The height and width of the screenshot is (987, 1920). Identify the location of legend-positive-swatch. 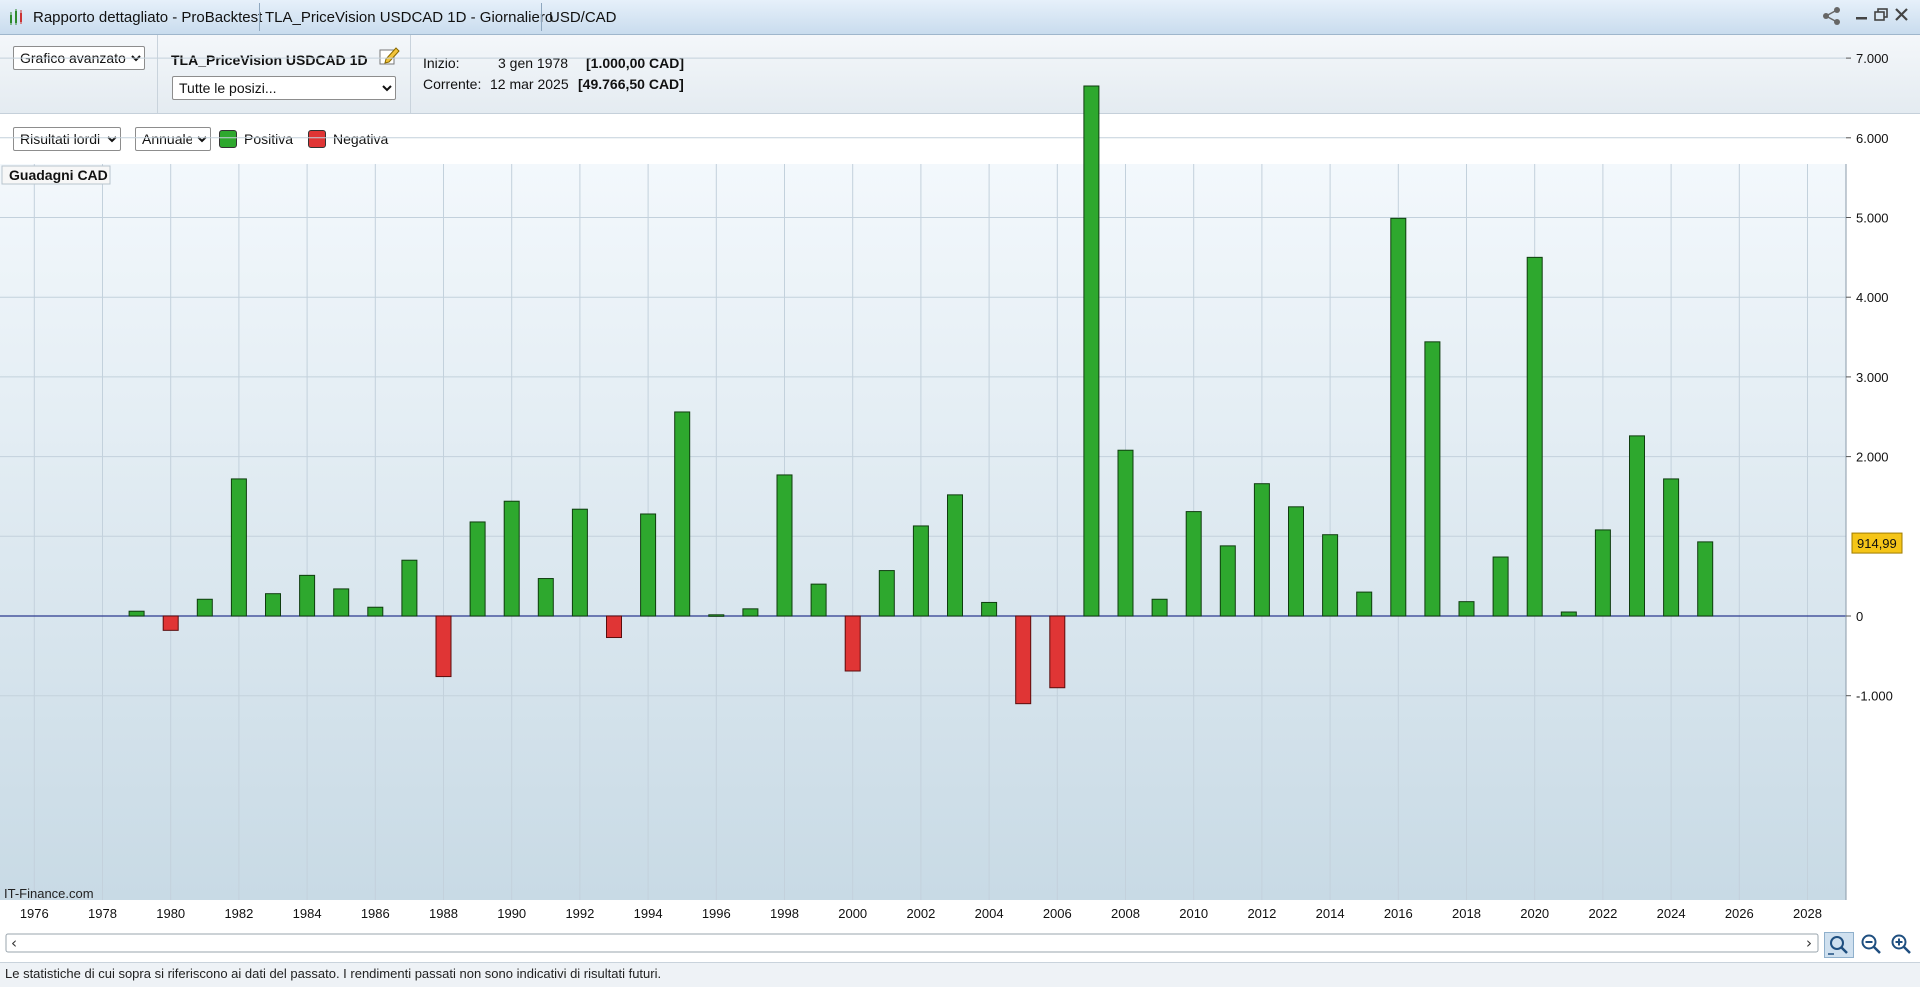
(228, 139).